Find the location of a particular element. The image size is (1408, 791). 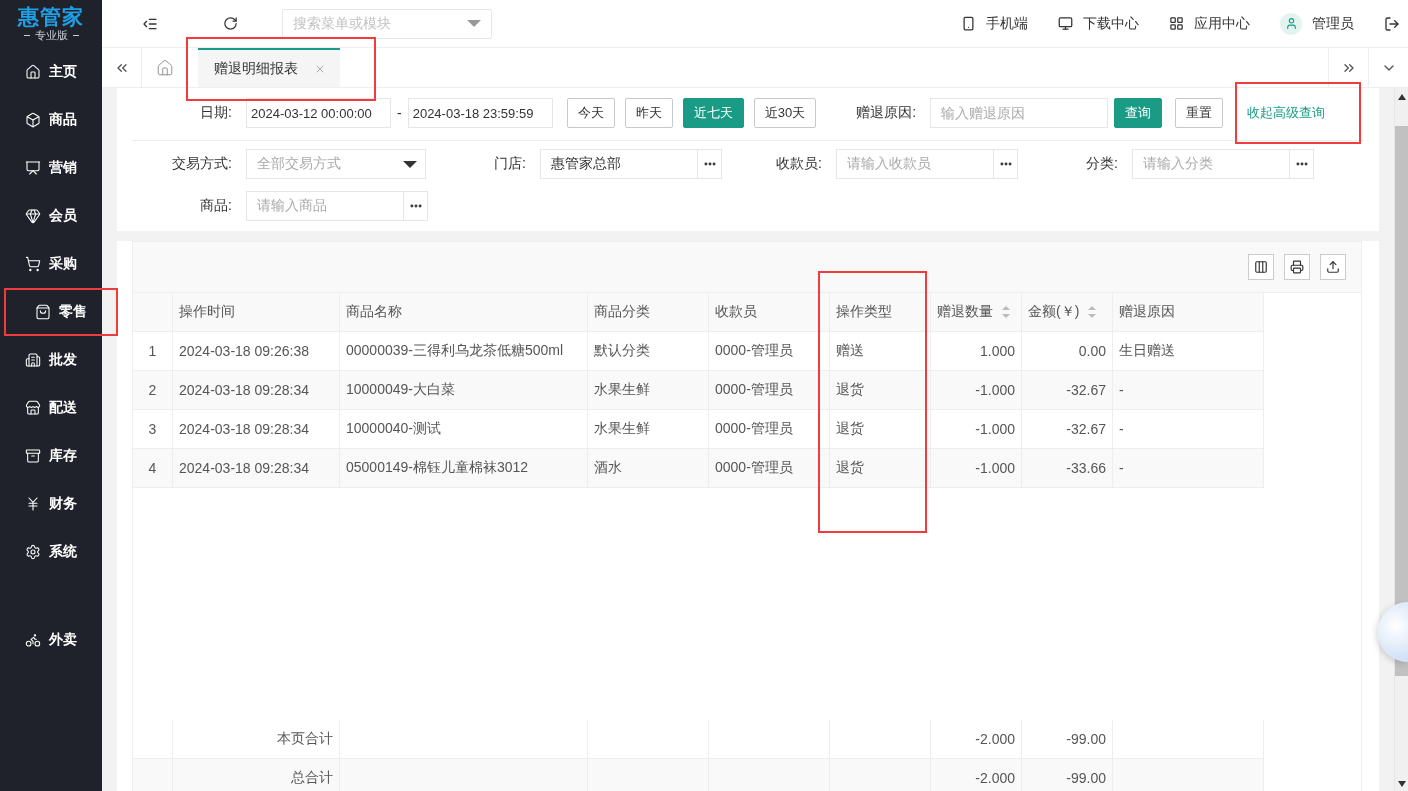

field-value: 惠管家总部 is located at coordinates (586, 164).